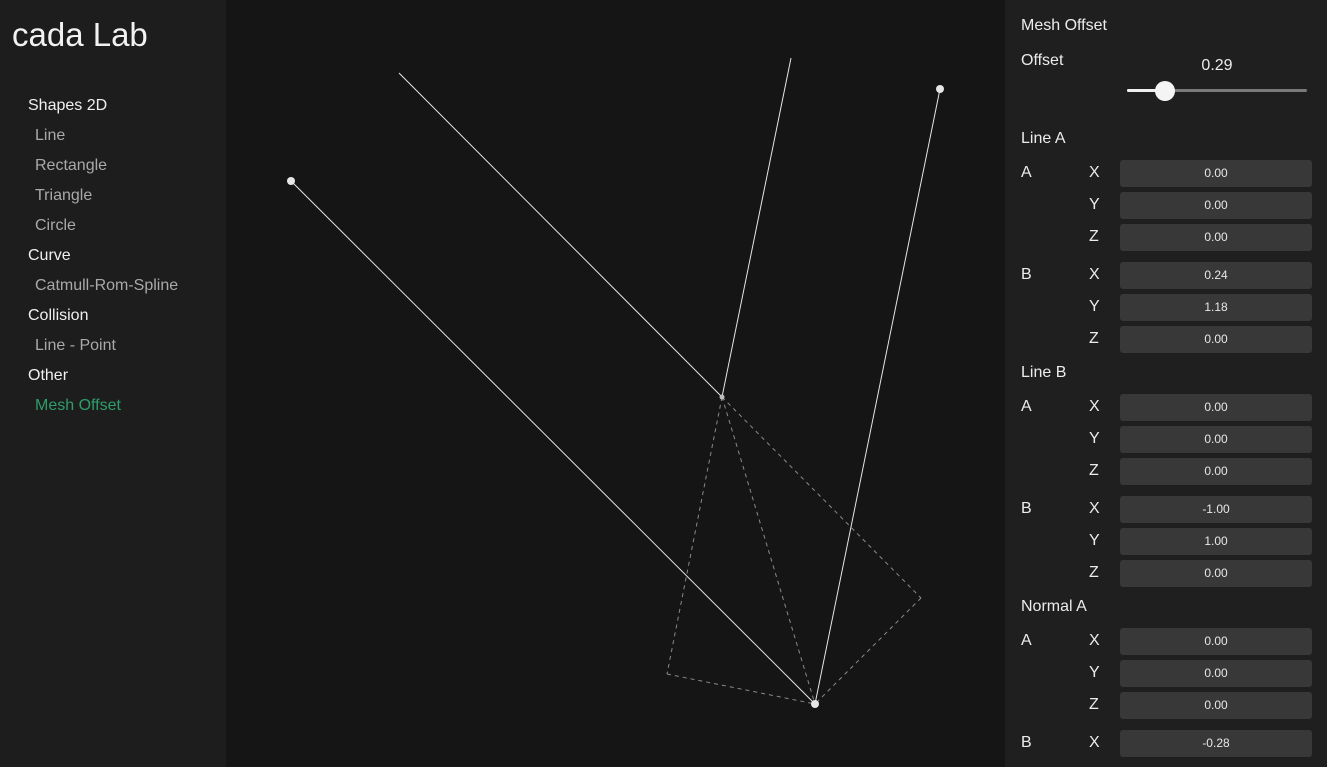 The height and width of the screenshot is (767, 1327). Describe the element at coordinates (722, 397) in the screenshot. I see `offset-corner-point` at that location.